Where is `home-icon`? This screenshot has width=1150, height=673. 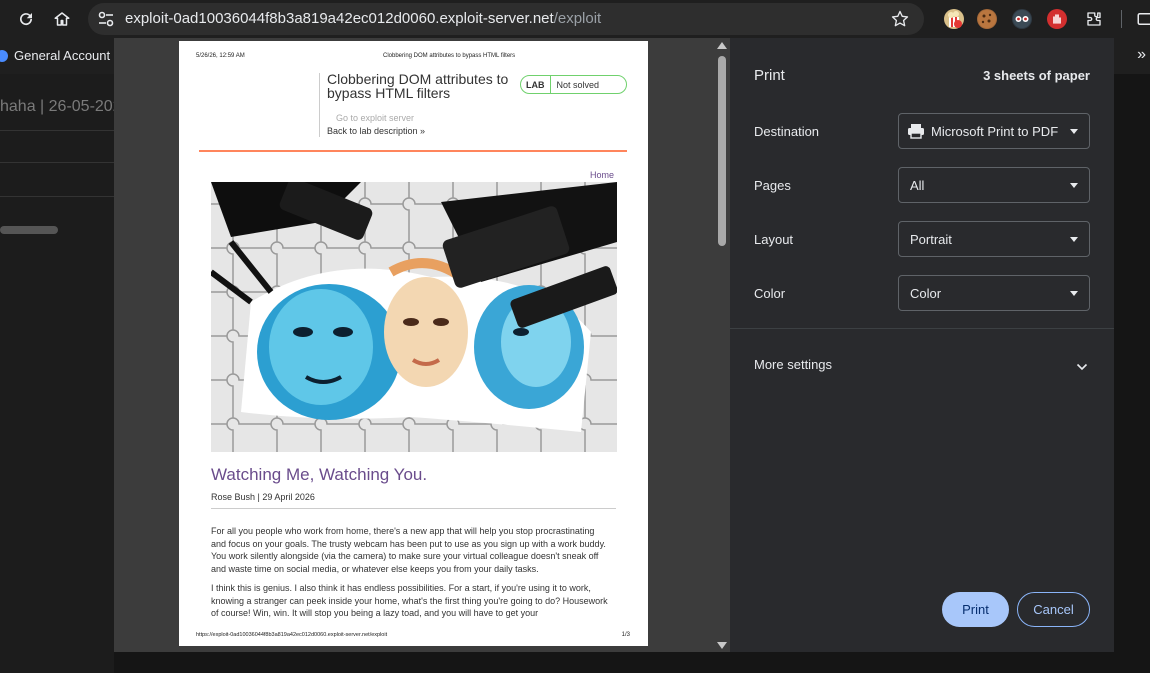
home-icon is located at coordinates (62, 19).